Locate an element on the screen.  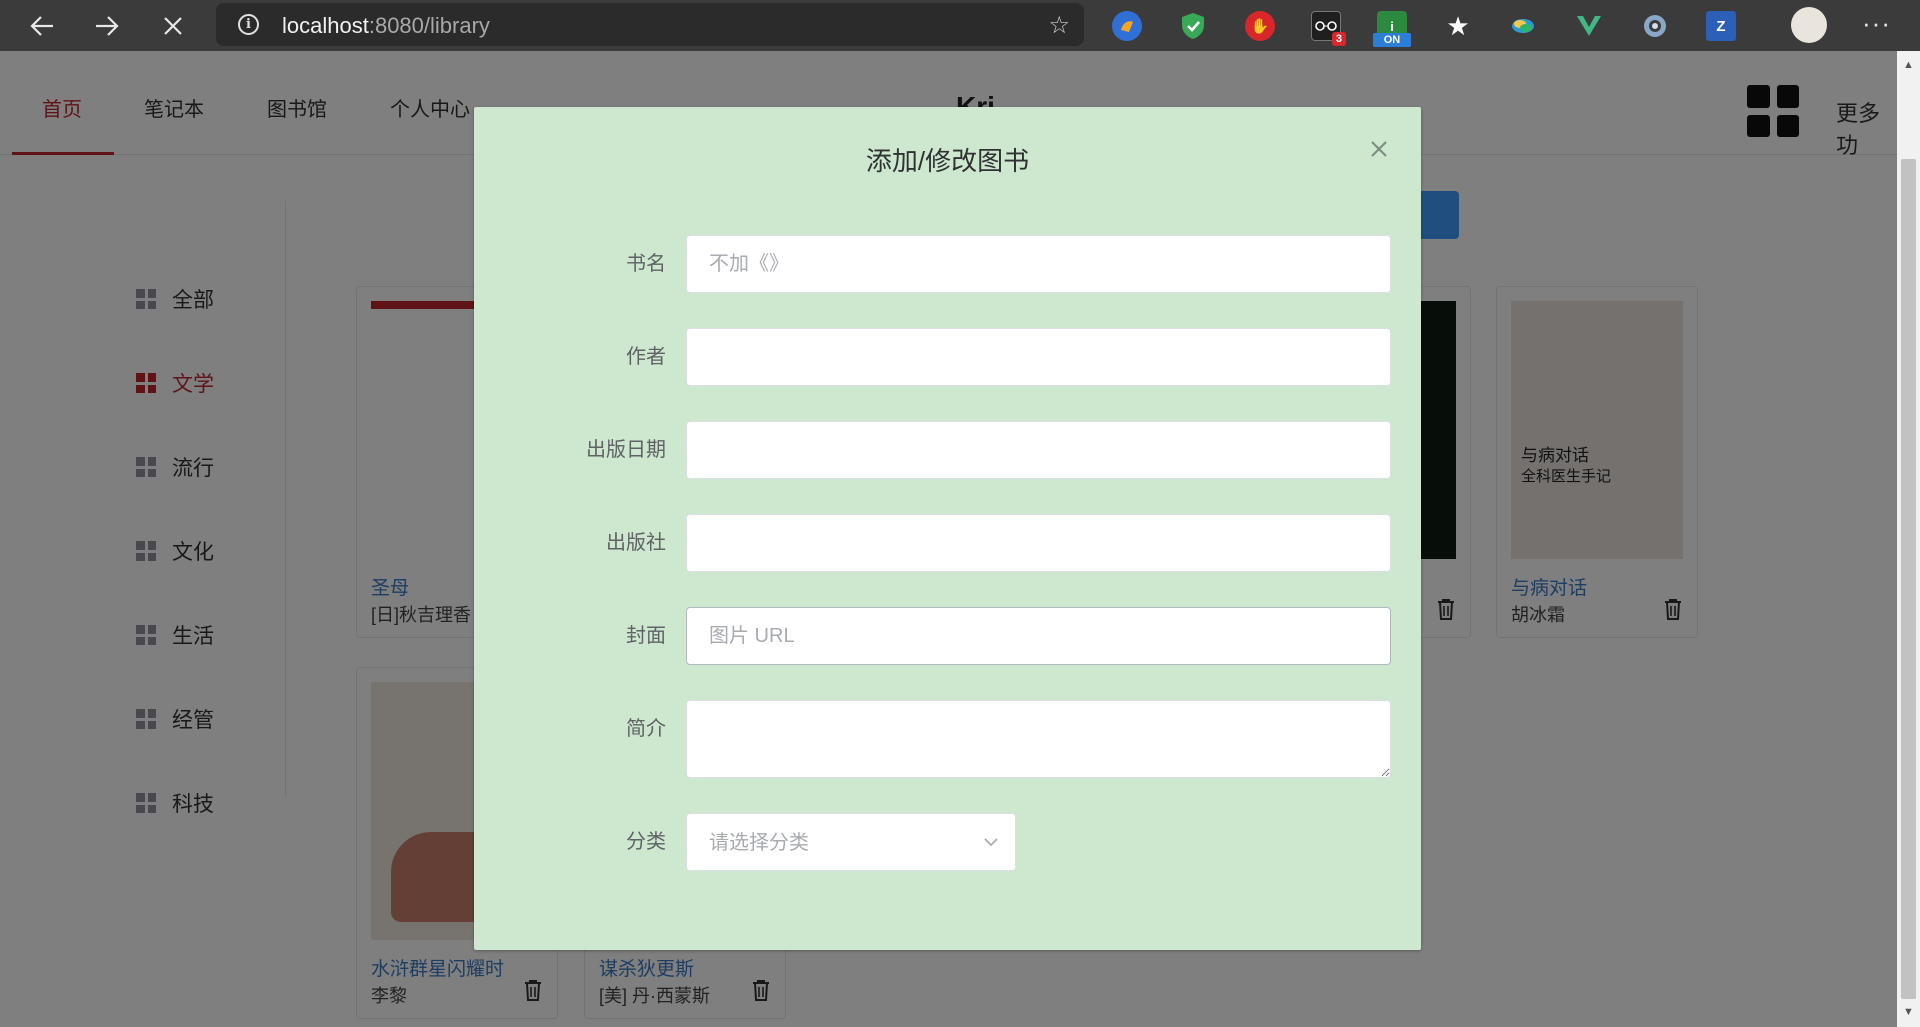
extension-1-icon is located at coordinates (1127, 26).